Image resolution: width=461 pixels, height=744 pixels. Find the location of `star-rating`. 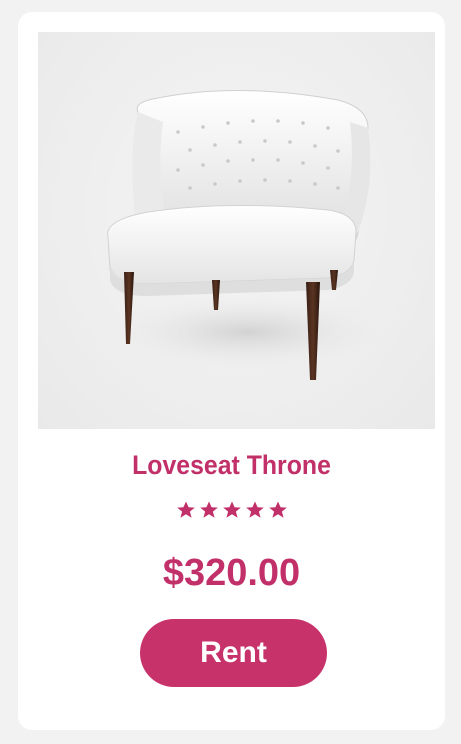

star-rating is located at coordinates (231, 510).